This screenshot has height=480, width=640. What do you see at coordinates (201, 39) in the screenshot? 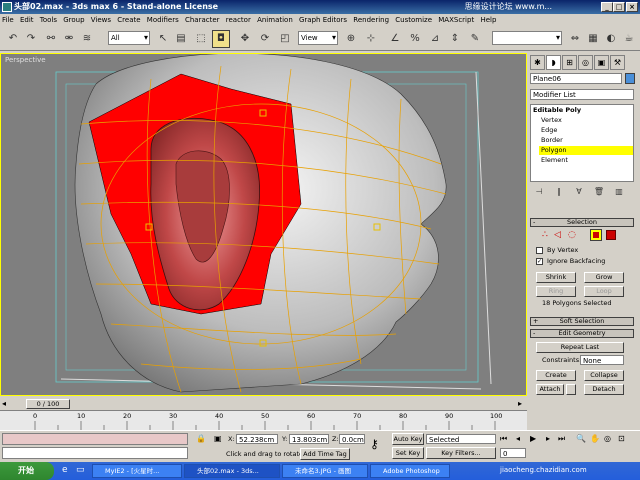
I see `rectangular-selection-icon: ⬚` at bounding box center [201, 39].